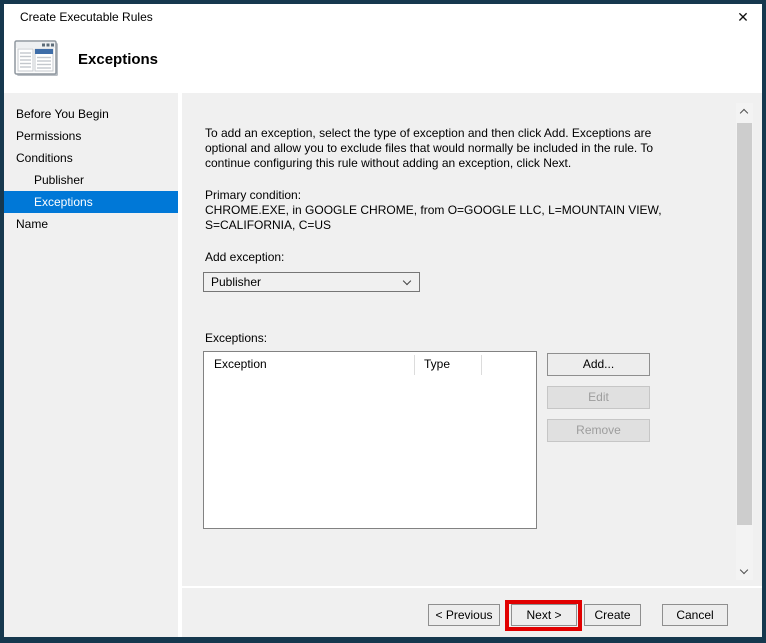 The image size is (766, 643). Describe the element at coordinates (236, 282) in the screenshot. I see `exception-type-selected-value: Publisher` at that location.